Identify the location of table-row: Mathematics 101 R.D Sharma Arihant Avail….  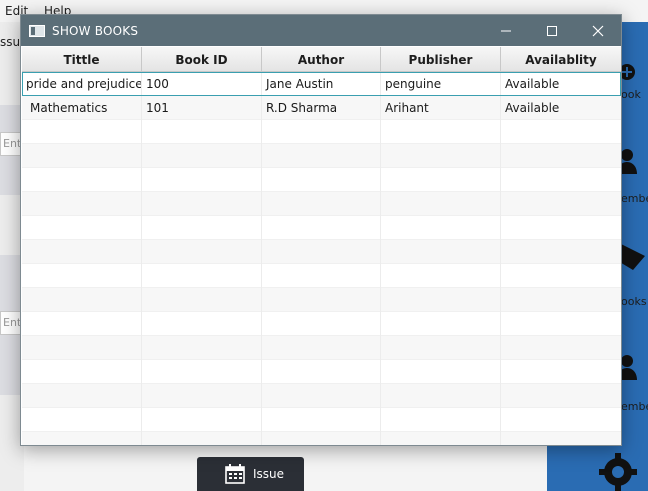
(321, 108).